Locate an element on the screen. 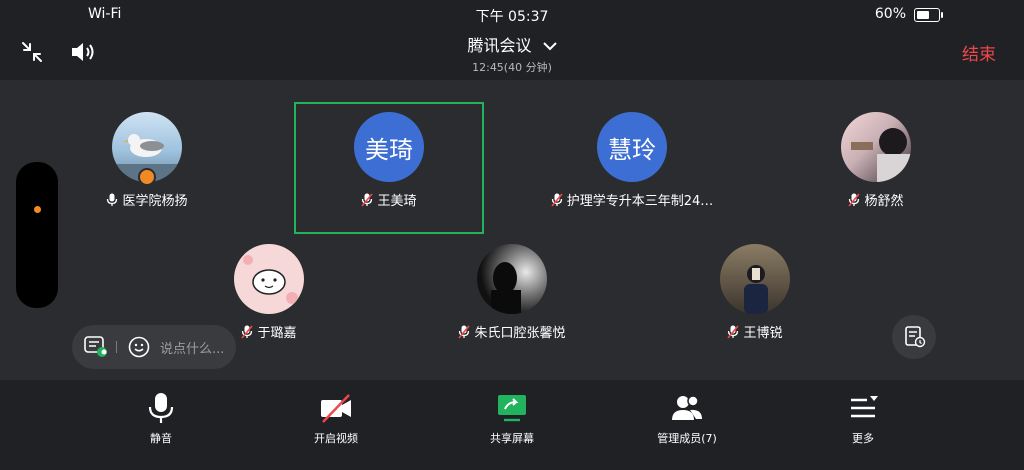 The height and width of the screenshot is (470, 1024). participant-tile: 杨舒然 is located at coordinates (876, 160).